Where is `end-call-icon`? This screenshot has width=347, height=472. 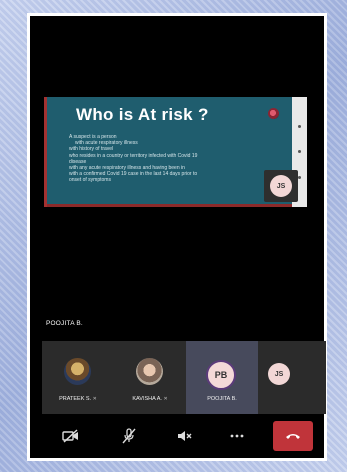
end-call-icon is located at coordinates (293, 436).